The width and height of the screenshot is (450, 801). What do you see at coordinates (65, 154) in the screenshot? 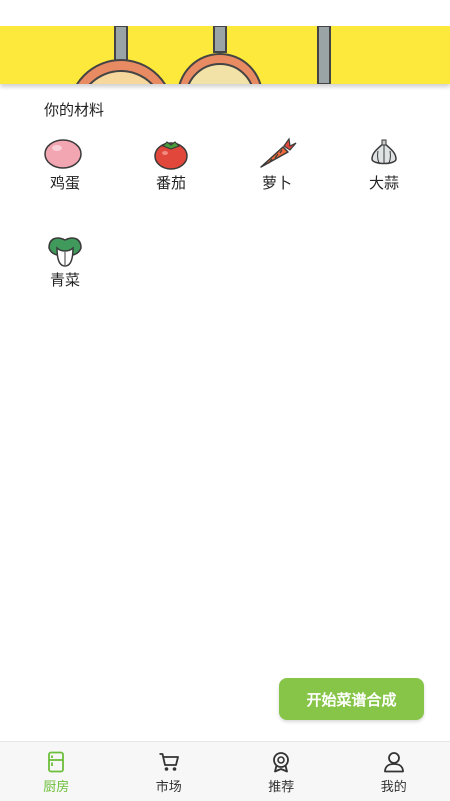
I see `egg-icon` at bounding box center [65, 154].